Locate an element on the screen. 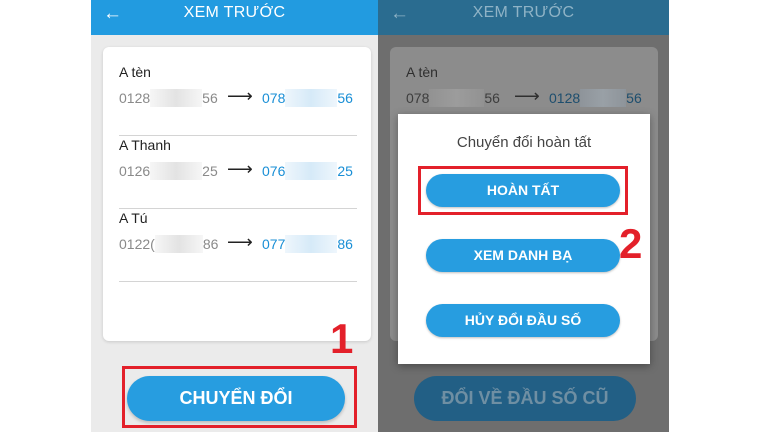 This screenshot has width=768, height=432. number-row: 0122(86 ⟶ 077 86 is located at coordinates (238, 243).